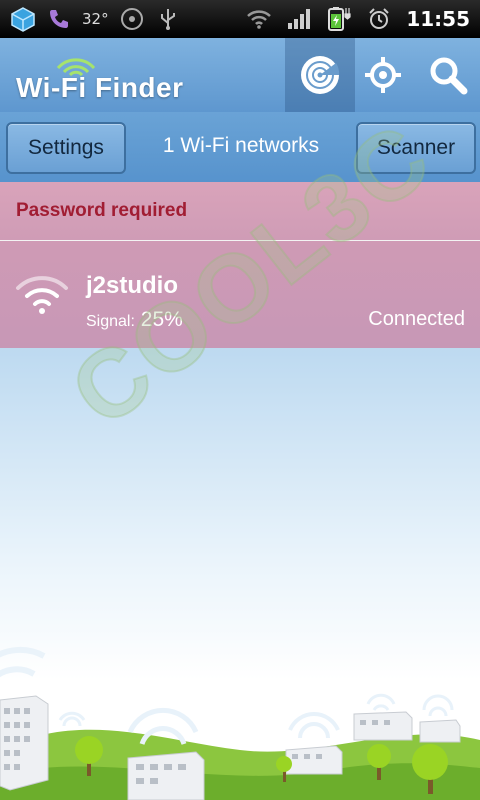  I want to click on search-icon, so click(449, 76).